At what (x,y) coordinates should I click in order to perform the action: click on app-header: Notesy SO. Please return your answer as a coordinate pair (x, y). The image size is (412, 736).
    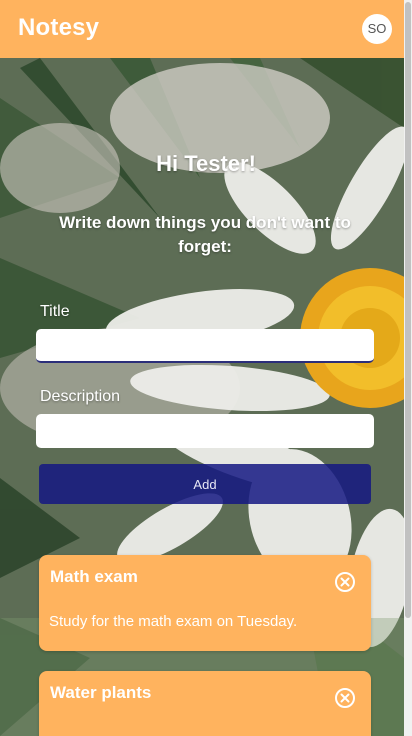
    Looking at the image, I should click on (202, 29).